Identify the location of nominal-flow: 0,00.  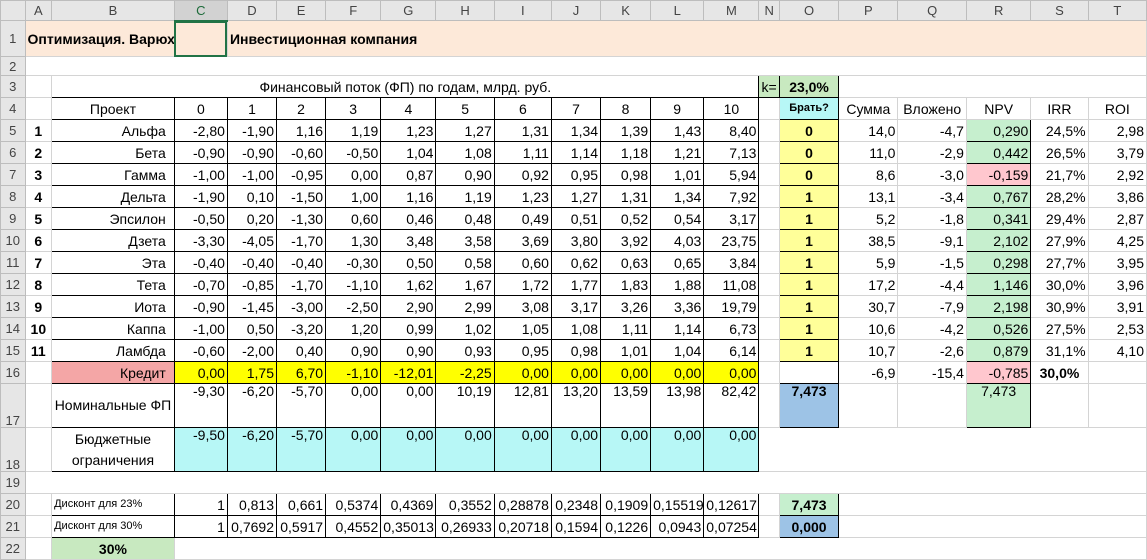
(408, 405).